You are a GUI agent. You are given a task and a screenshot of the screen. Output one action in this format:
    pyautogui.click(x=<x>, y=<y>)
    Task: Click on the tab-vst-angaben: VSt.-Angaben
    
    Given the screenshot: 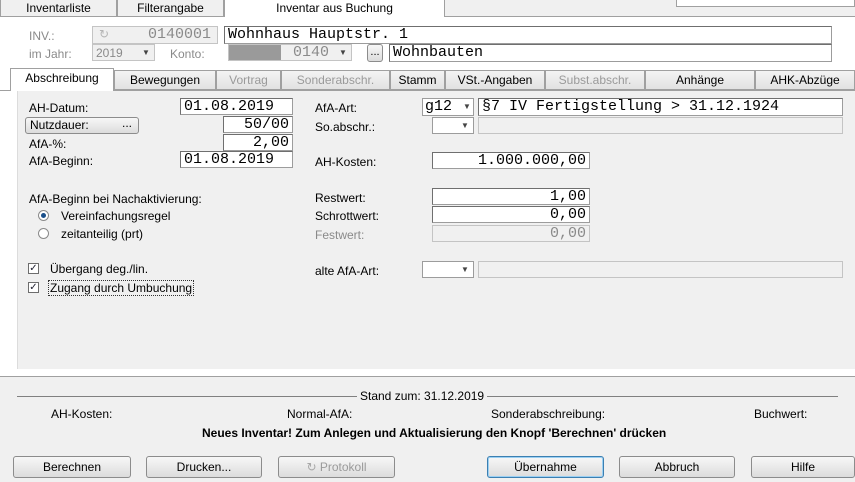 What is the action you would take?
    pyautogui.click(x=495, y=80)
    